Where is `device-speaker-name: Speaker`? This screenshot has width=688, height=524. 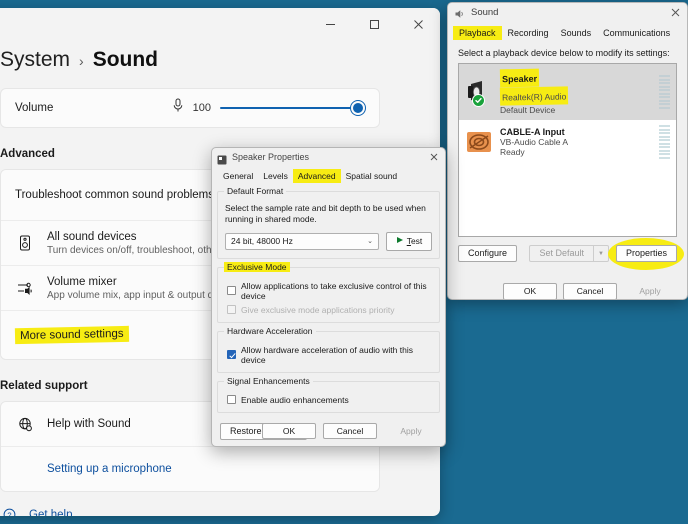
device-speaker-name: Speaker is located at coordinates (519, 79).